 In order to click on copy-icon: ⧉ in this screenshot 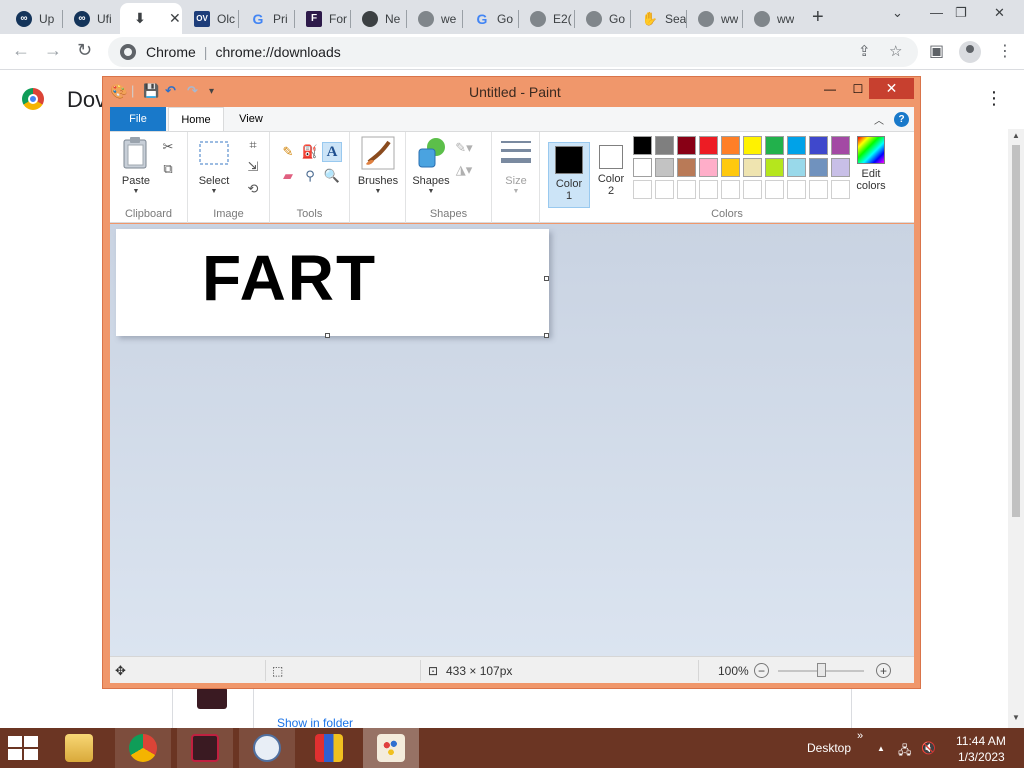, I will do `click(168, 169)`.